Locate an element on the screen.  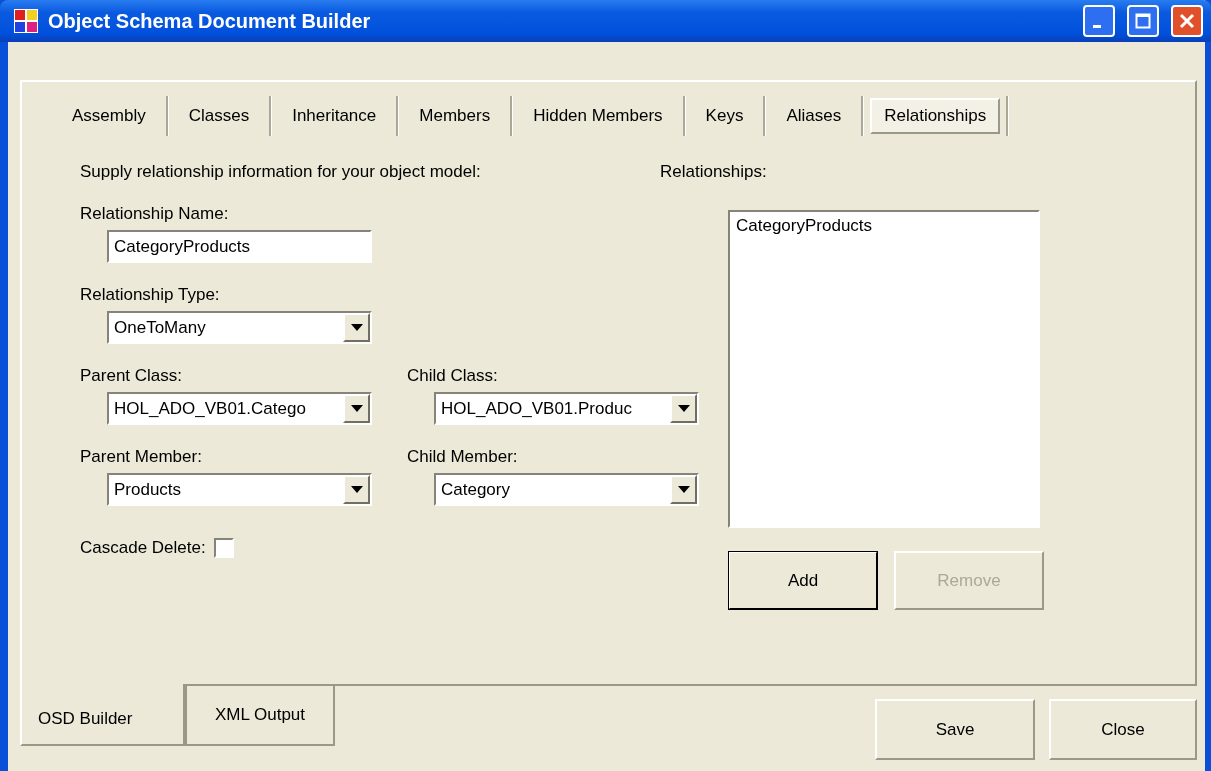
instructions-text: Supply relationship information for your object model: is located at coordinates (281, 172).